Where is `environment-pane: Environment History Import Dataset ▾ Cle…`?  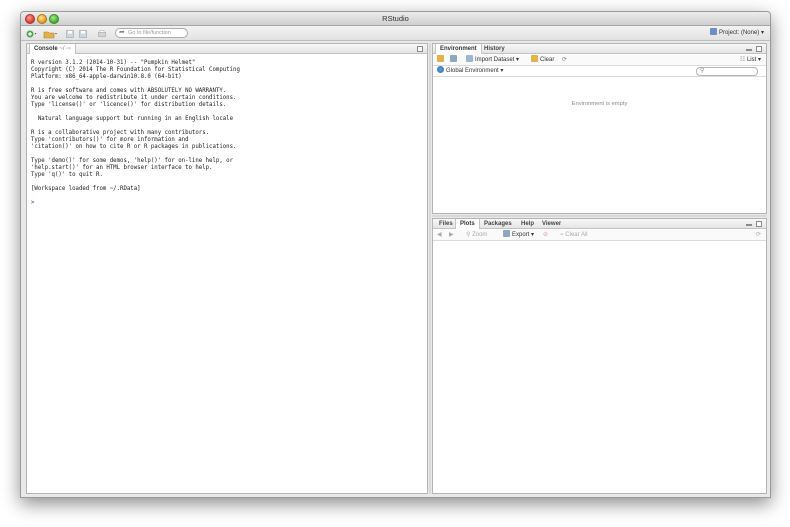
environment-pane: Environment History Import Dataset ▾ Cle… is located at coordinates (599, 128).